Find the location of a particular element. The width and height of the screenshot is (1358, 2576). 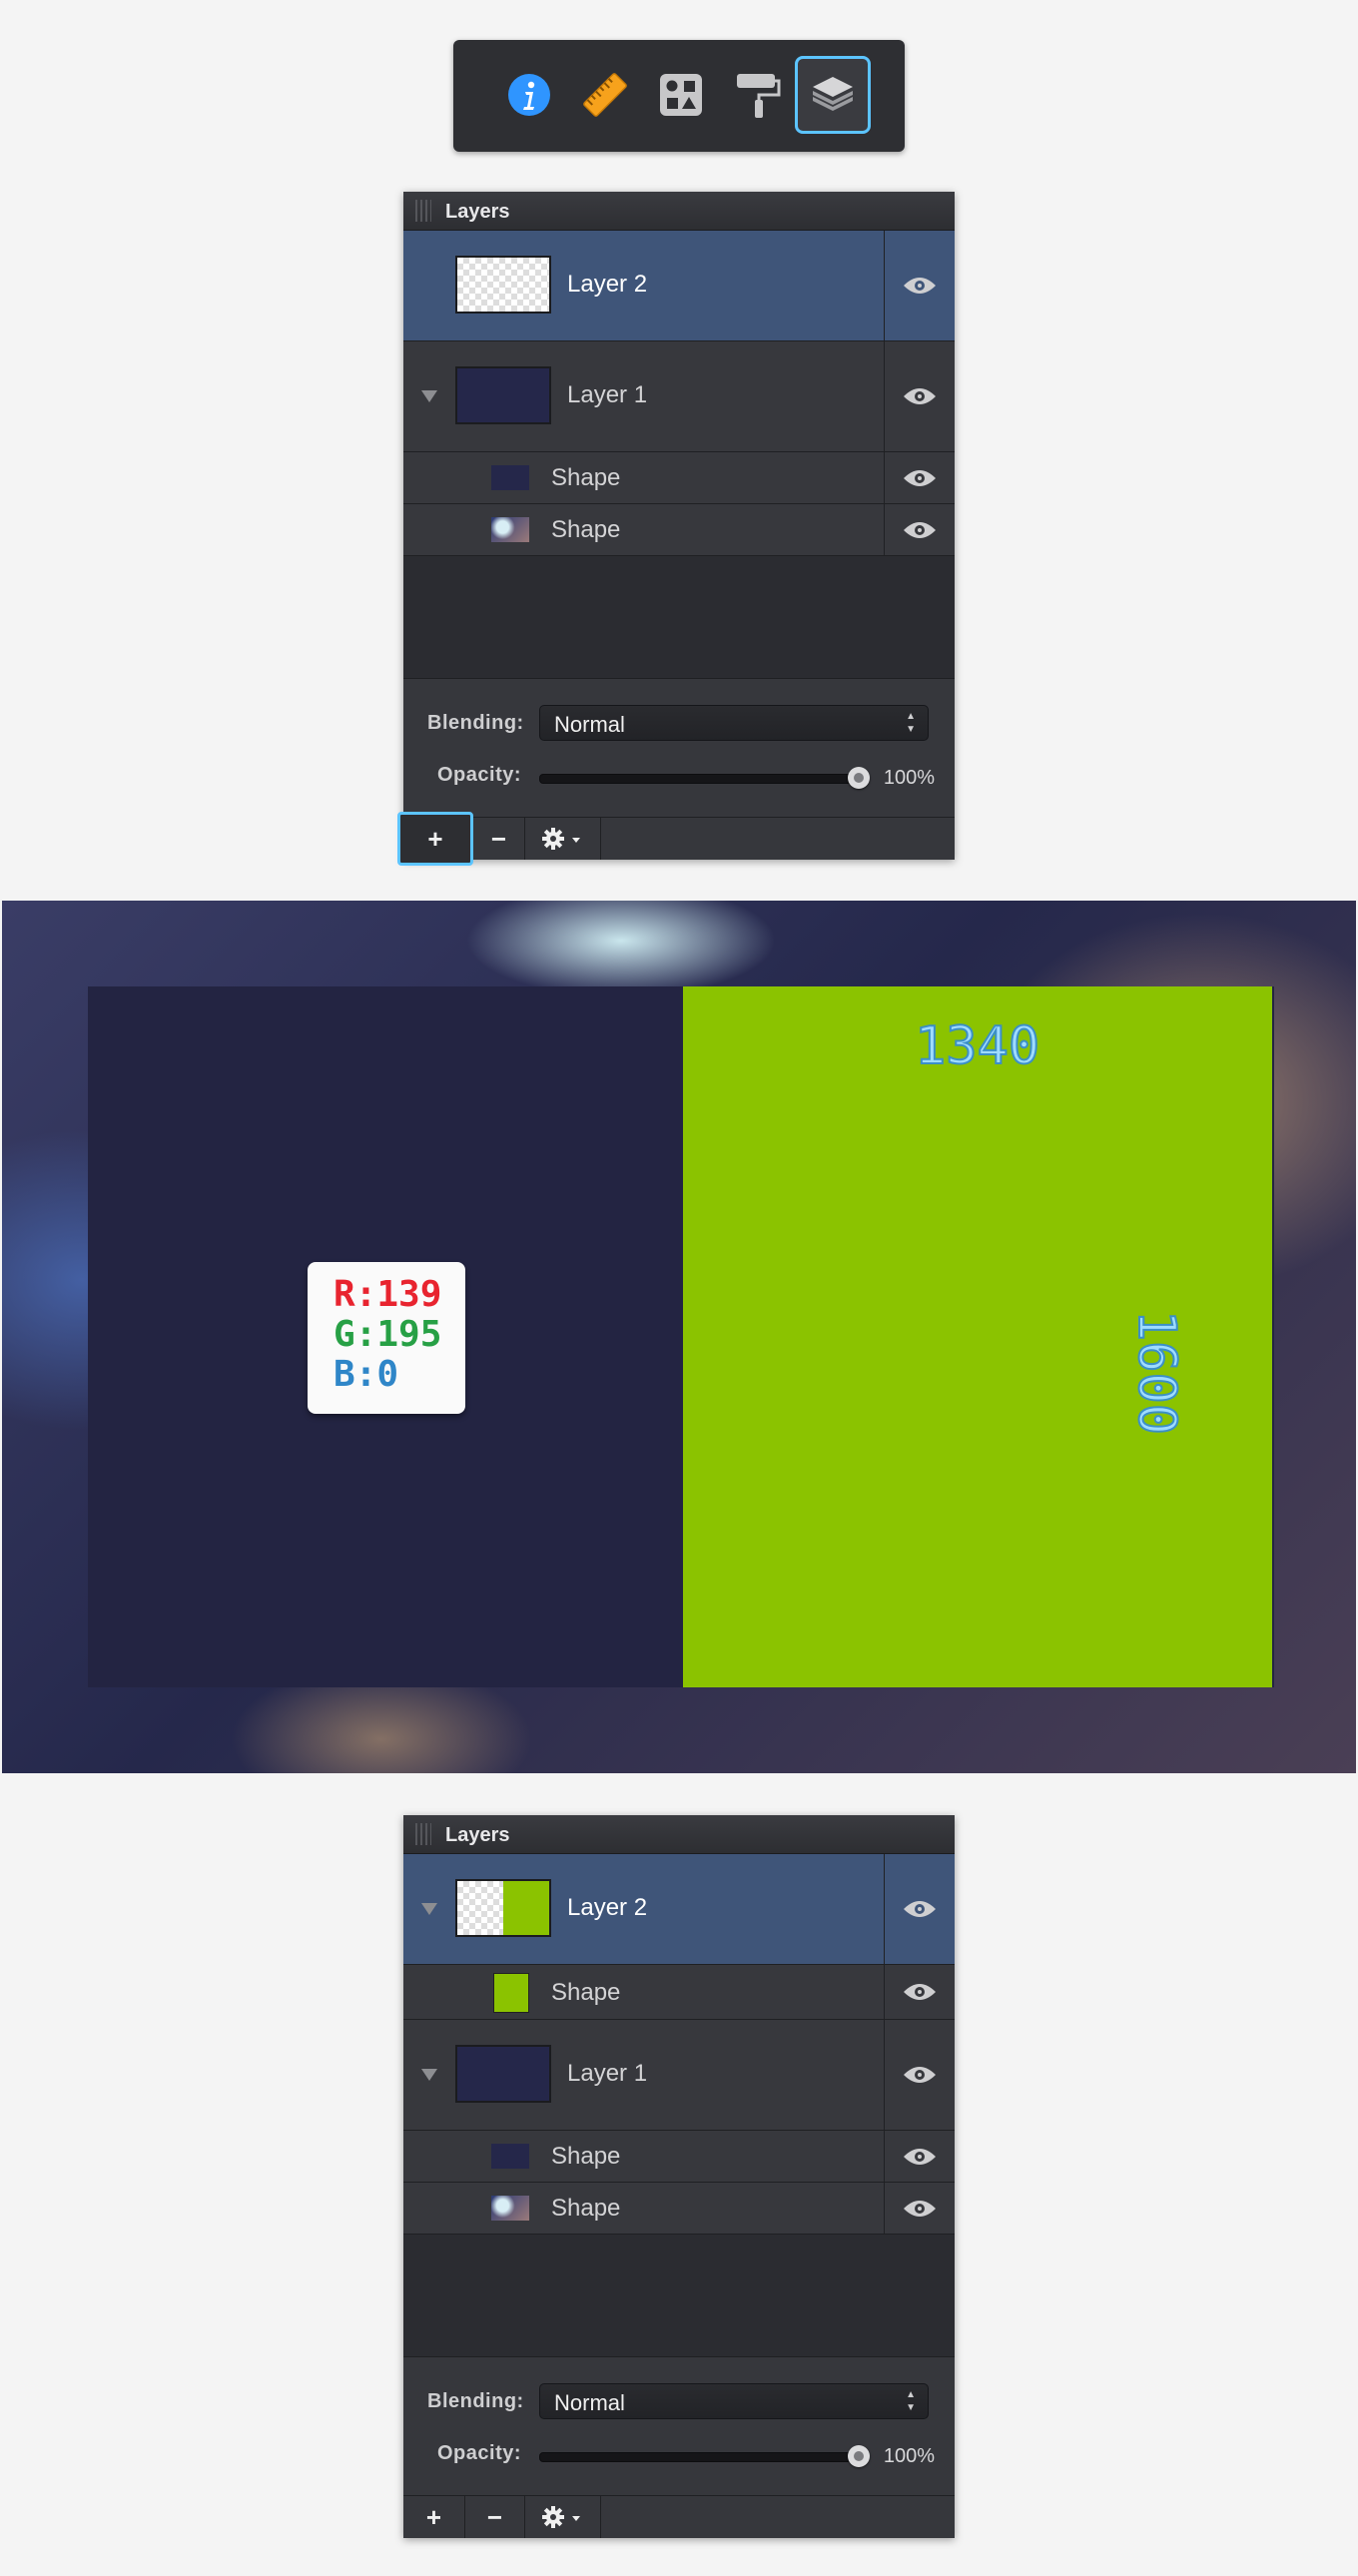

inspector-toolbar is located at coordinates (679, 96).